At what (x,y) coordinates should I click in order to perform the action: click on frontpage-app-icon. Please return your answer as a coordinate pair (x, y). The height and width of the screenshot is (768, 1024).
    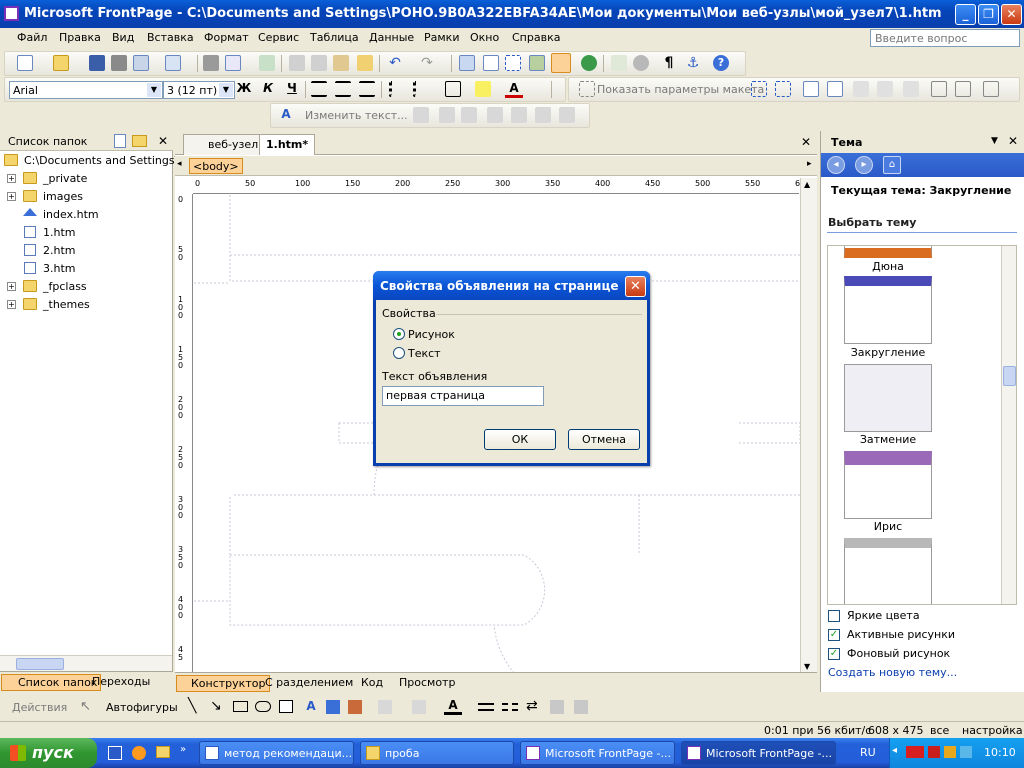
    Looking at the image, I should click on (11, 13).